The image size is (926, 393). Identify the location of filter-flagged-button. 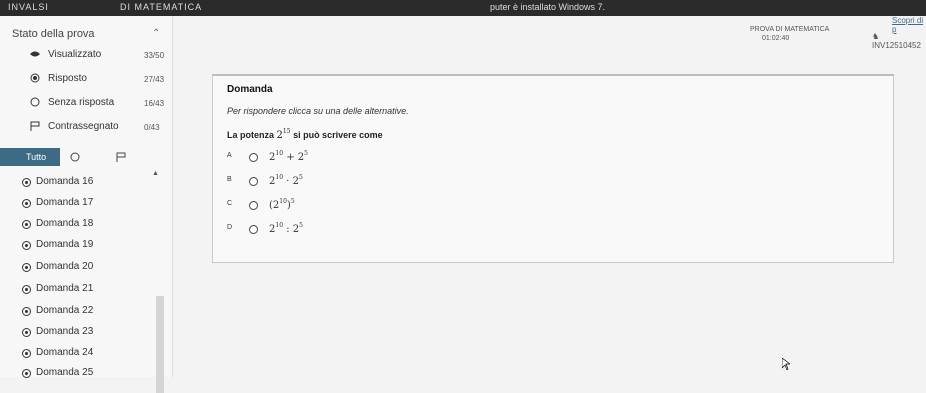
(121, 157).